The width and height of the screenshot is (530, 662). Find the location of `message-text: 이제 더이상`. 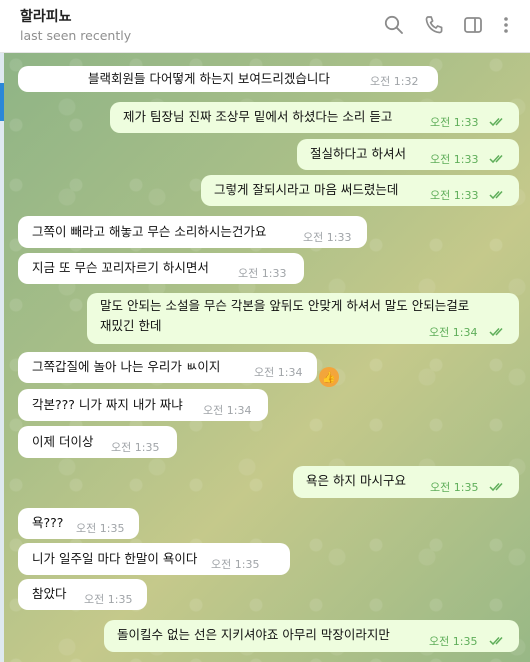

message-text: 이제 더이상 is located at coordinates (63, 441).